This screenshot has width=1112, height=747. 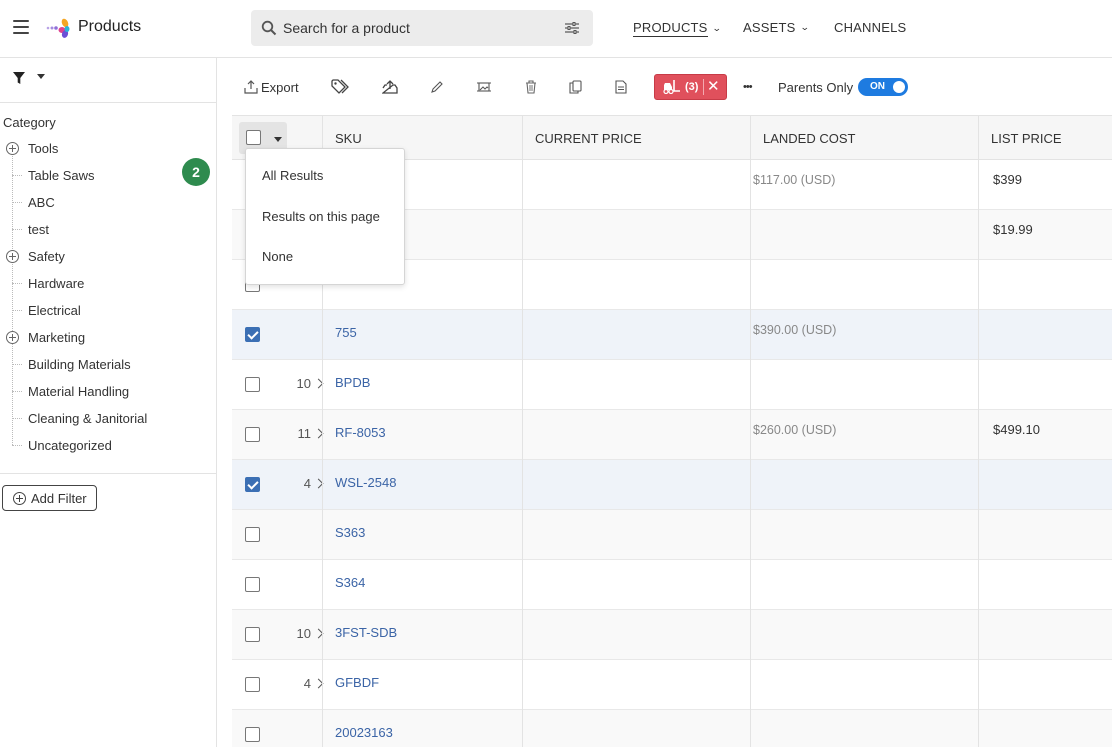 What do you see at coordinates (1026, 138) in the screenshot?
I see `column-header-list-price: LIST PRICE` at bounding box center [1026, 138].